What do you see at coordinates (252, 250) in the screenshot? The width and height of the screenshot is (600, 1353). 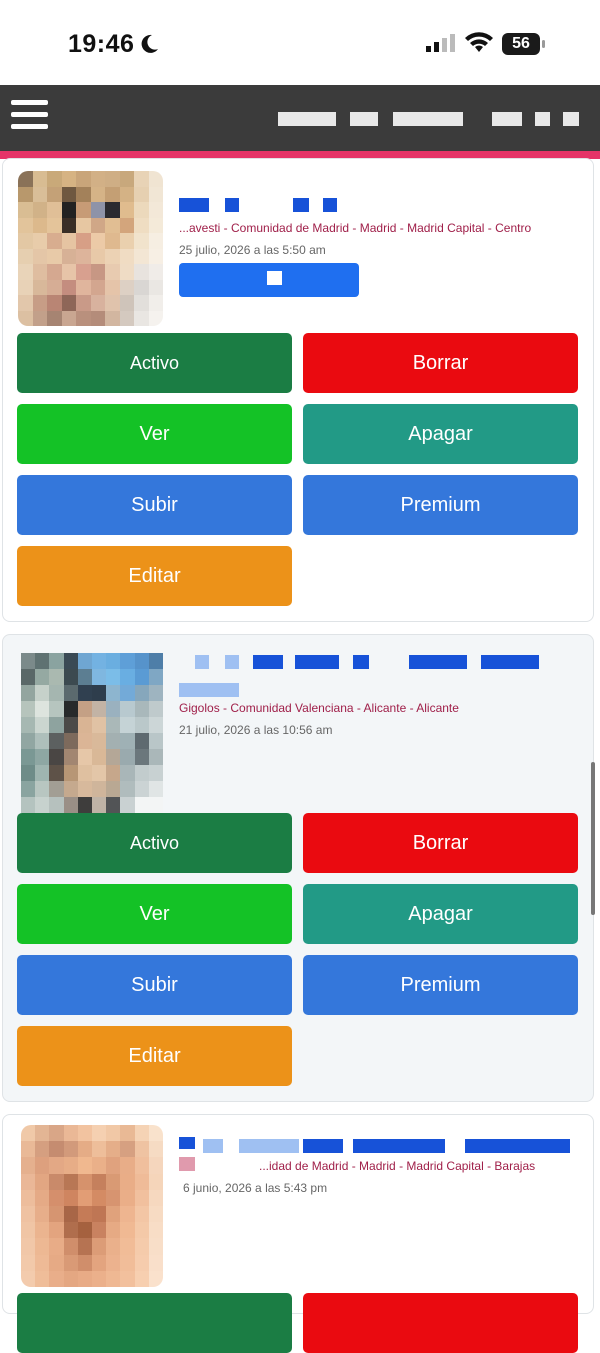 I see `listing-date: 25 julio, 2026 a las 5:50 am` at bounding box center [252, 250].